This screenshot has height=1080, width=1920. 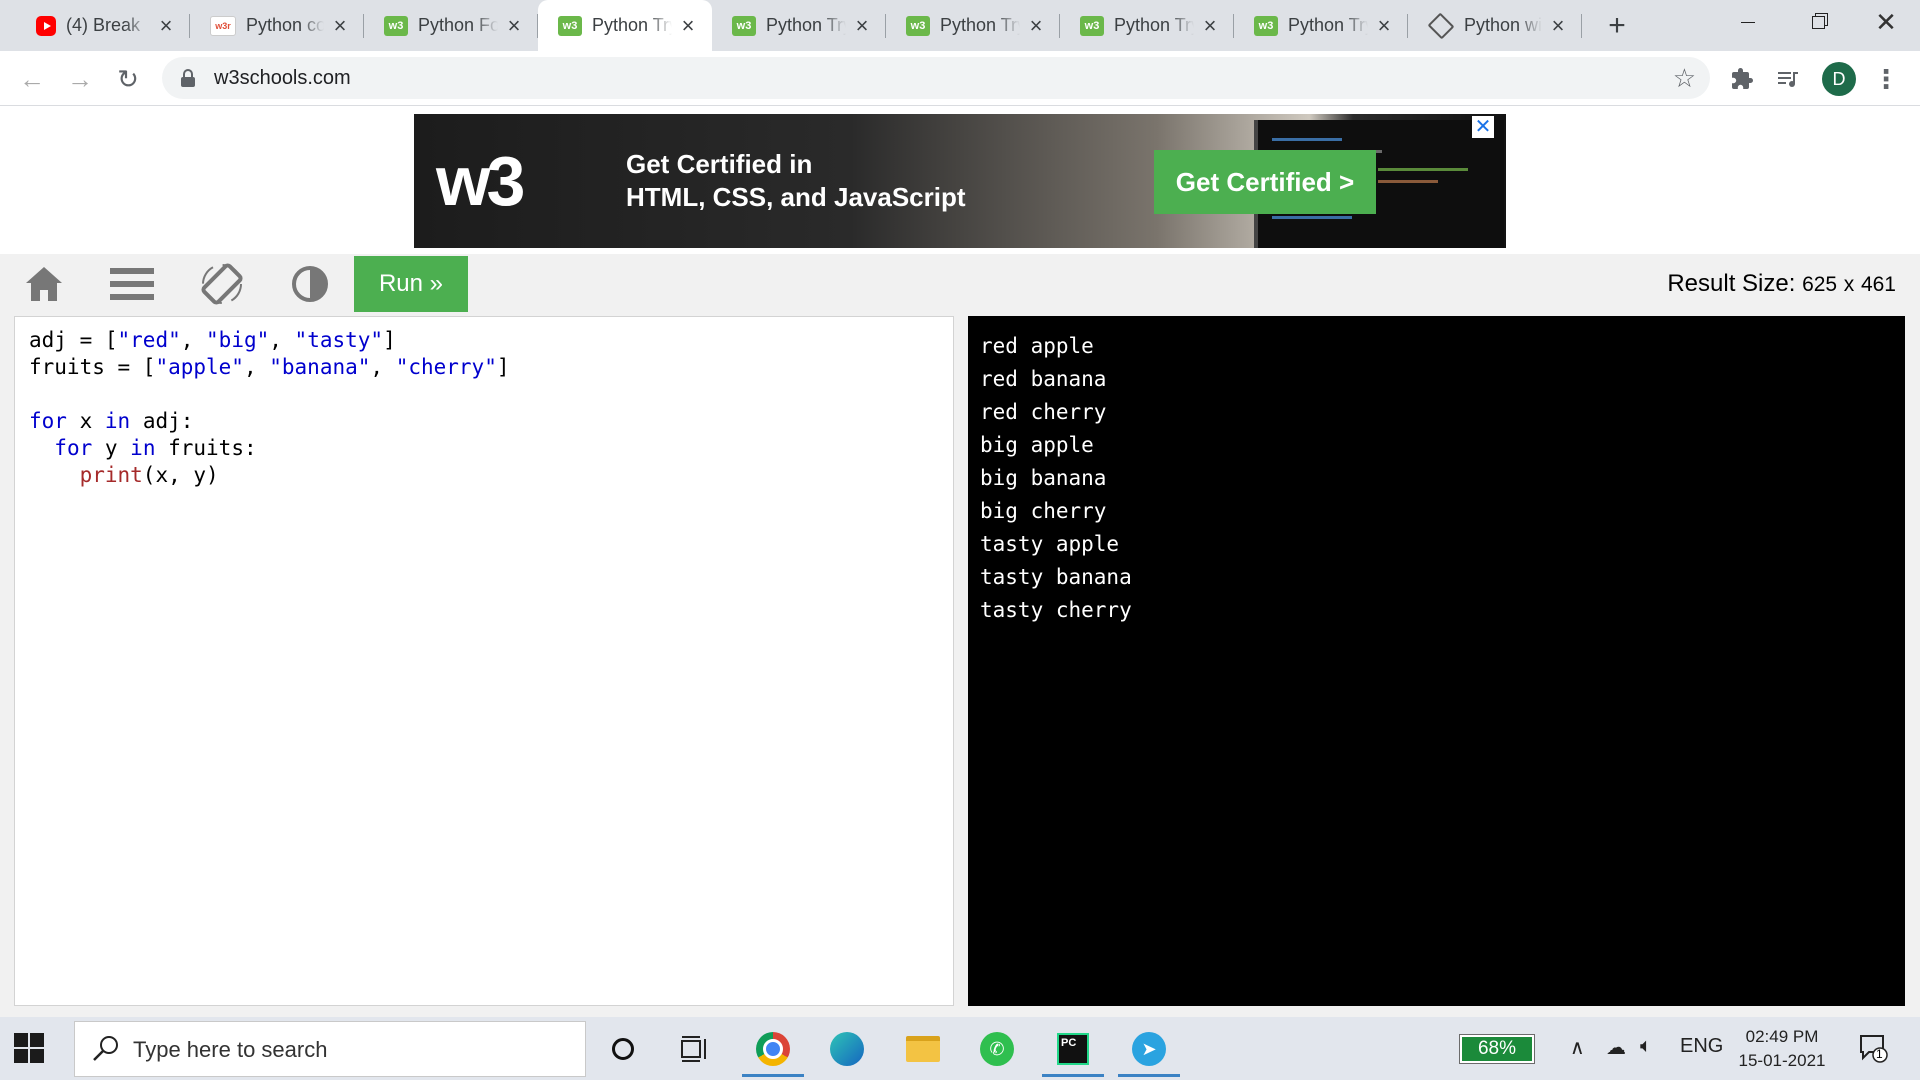 What do you see at coordinates (1265, 182) in the screenshot?
I see `get-certified-button: Get Certified >` at bounding box center [1265, 182].